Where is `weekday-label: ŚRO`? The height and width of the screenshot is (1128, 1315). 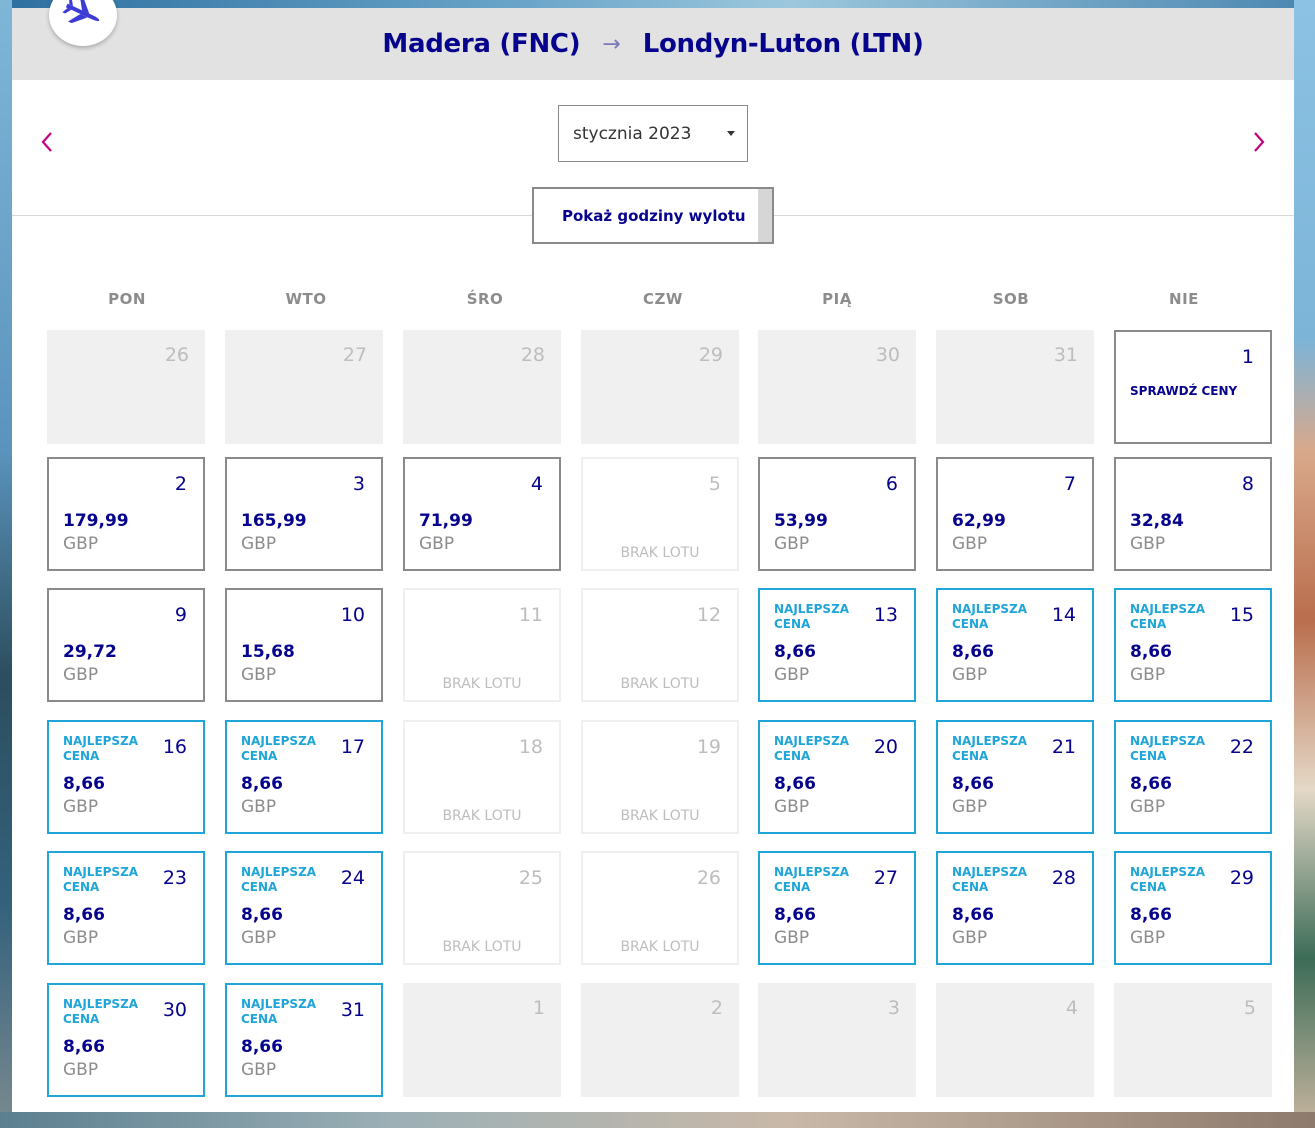 weekday-label: ŚRO is located at coordinates (485, 299).